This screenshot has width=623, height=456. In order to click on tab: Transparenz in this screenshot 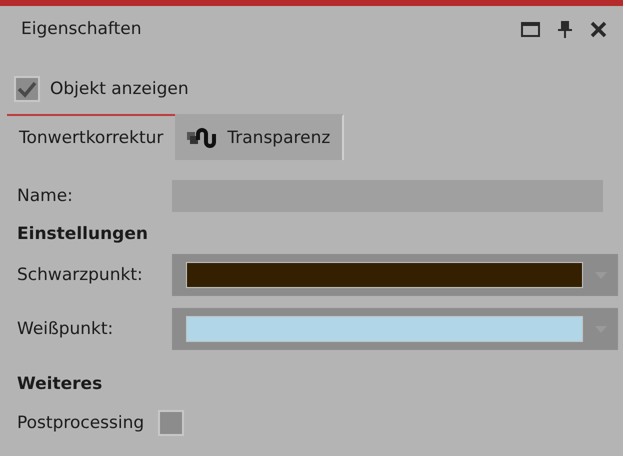, I will do `click(259, 137)`.